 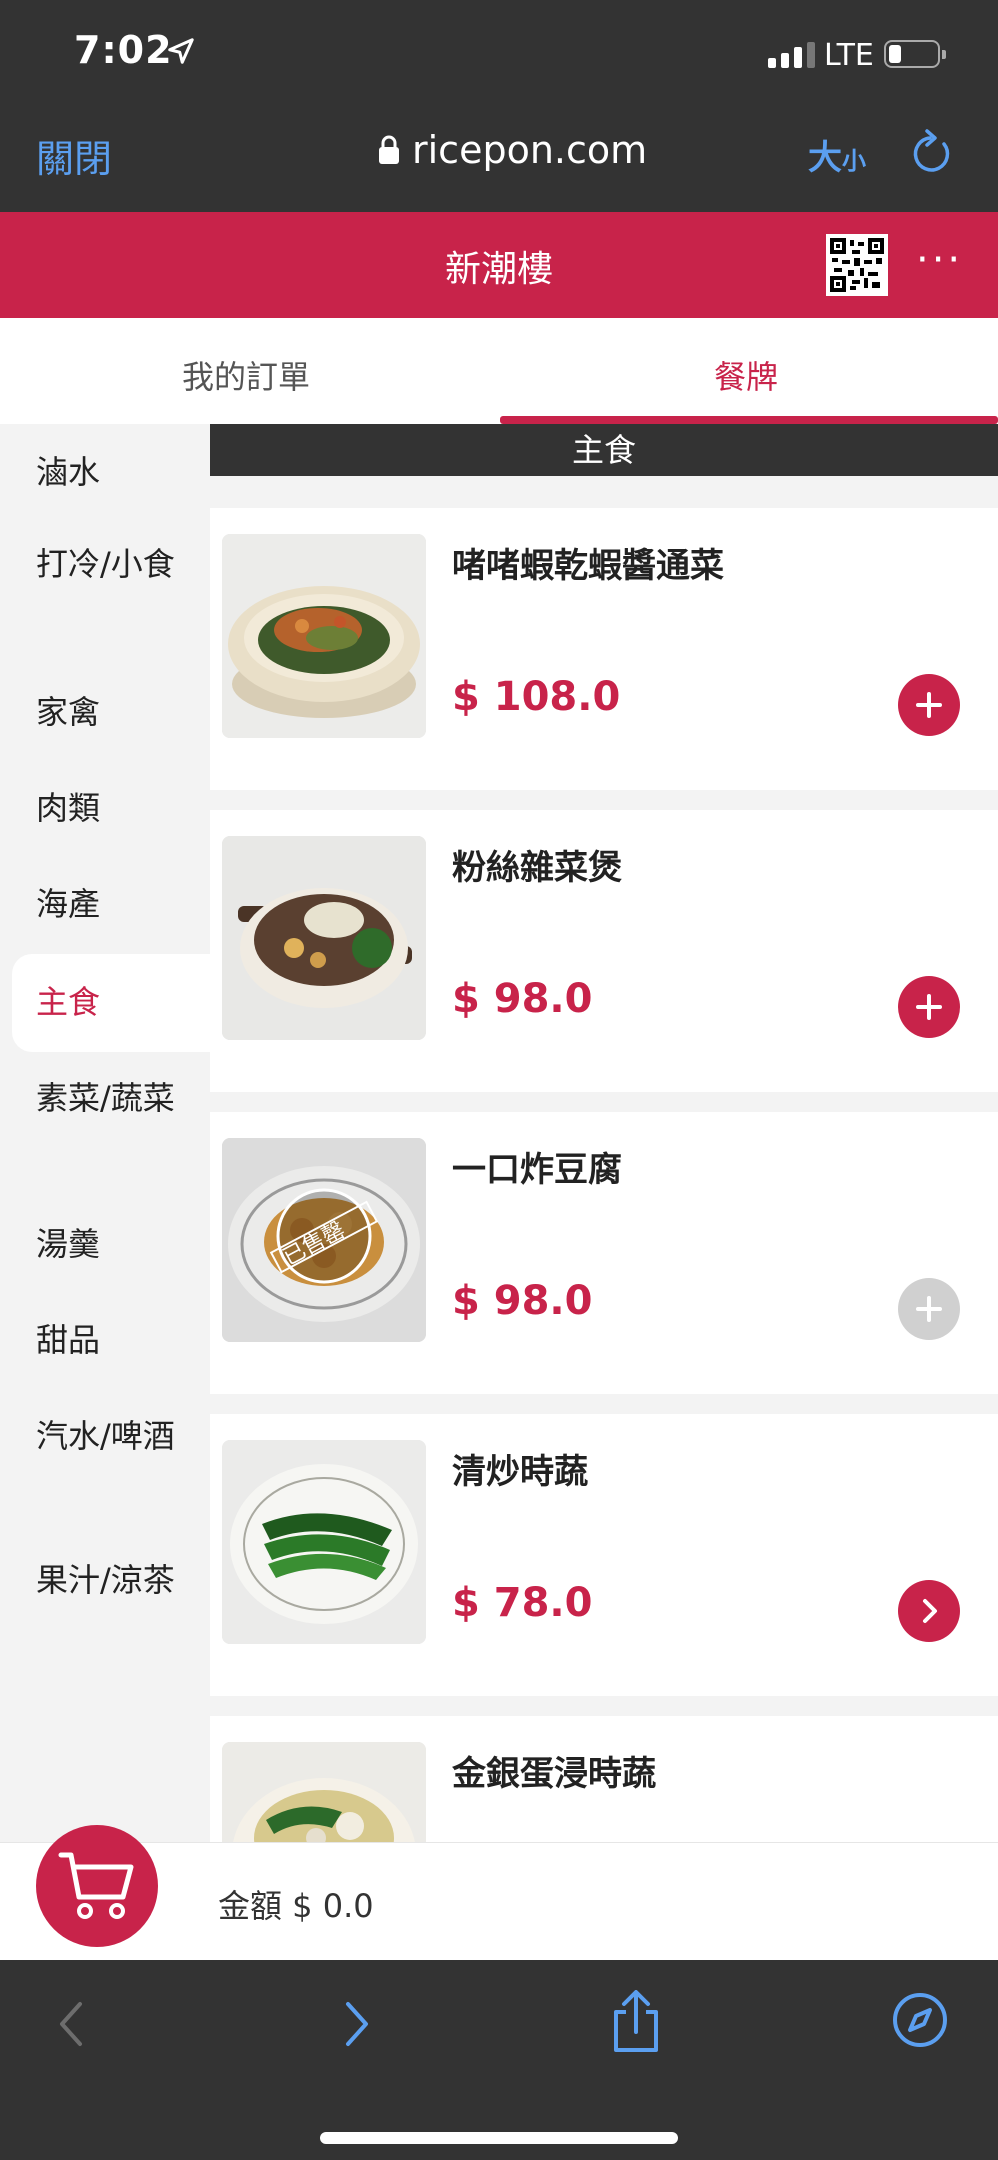 What do you see at coordinates (246, 375) in the screenshot?
I see `tab-my-orders: 我的訂單` at bounding box center [246, 375].